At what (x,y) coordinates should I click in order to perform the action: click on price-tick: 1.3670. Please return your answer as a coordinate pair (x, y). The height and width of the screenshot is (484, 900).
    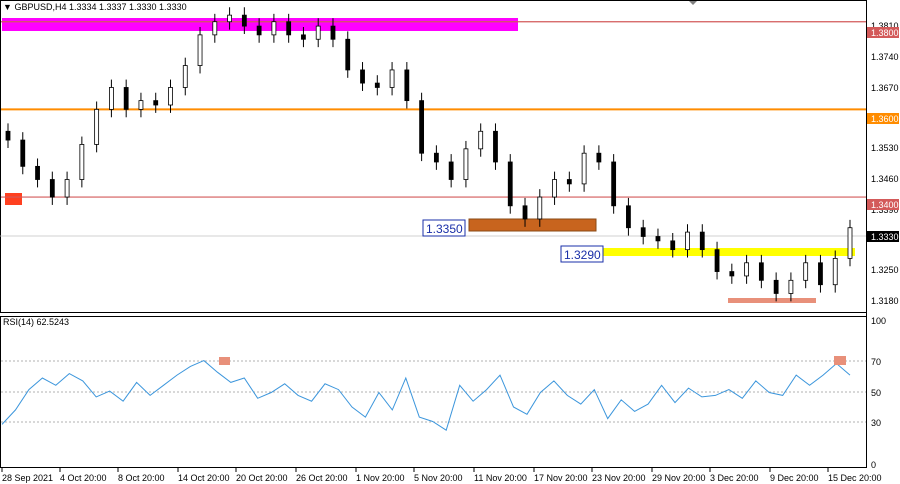
    Looking at the image, I should click on (885, 88).